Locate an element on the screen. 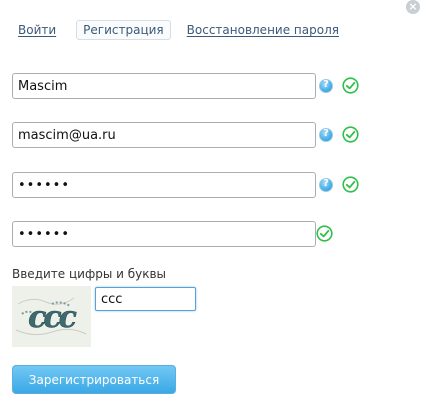  password-field is located at coordinates (164, 185).